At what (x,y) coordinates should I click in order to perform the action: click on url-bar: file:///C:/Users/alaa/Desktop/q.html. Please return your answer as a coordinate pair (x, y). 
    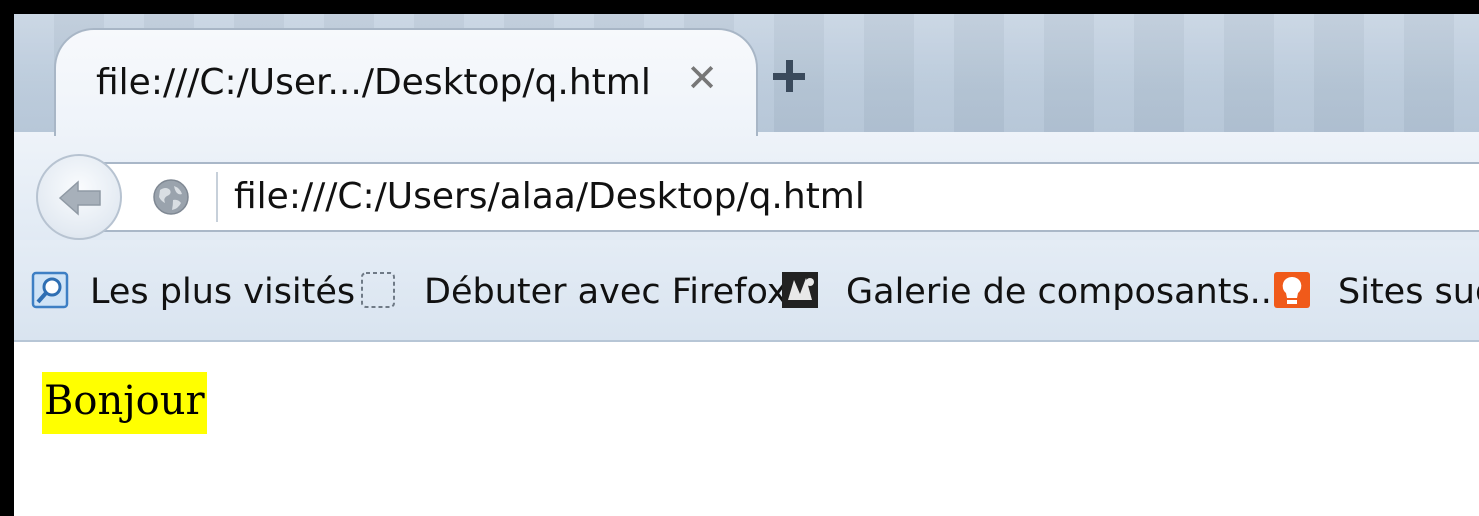
    Looking at the image, I should click on (789, 197).